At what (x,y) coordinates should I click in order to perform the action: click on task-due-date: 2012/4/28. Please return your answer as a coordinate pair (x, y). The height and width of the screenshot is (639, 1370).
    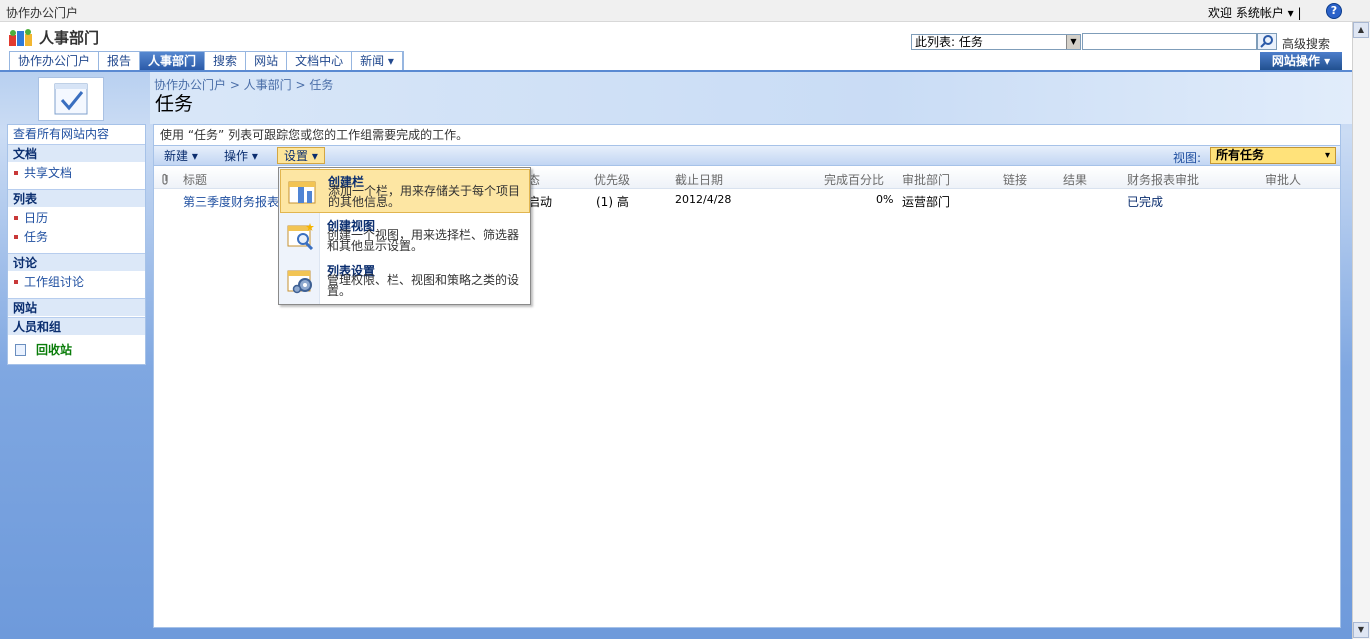
    Looking at the image, I should click on (703, 199).